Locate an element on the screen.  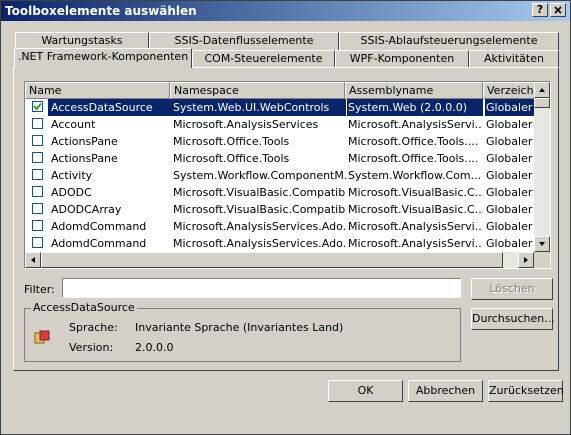
cell-namespace: Microsoft.AnalysisServices is located at coordinates (246, 124).